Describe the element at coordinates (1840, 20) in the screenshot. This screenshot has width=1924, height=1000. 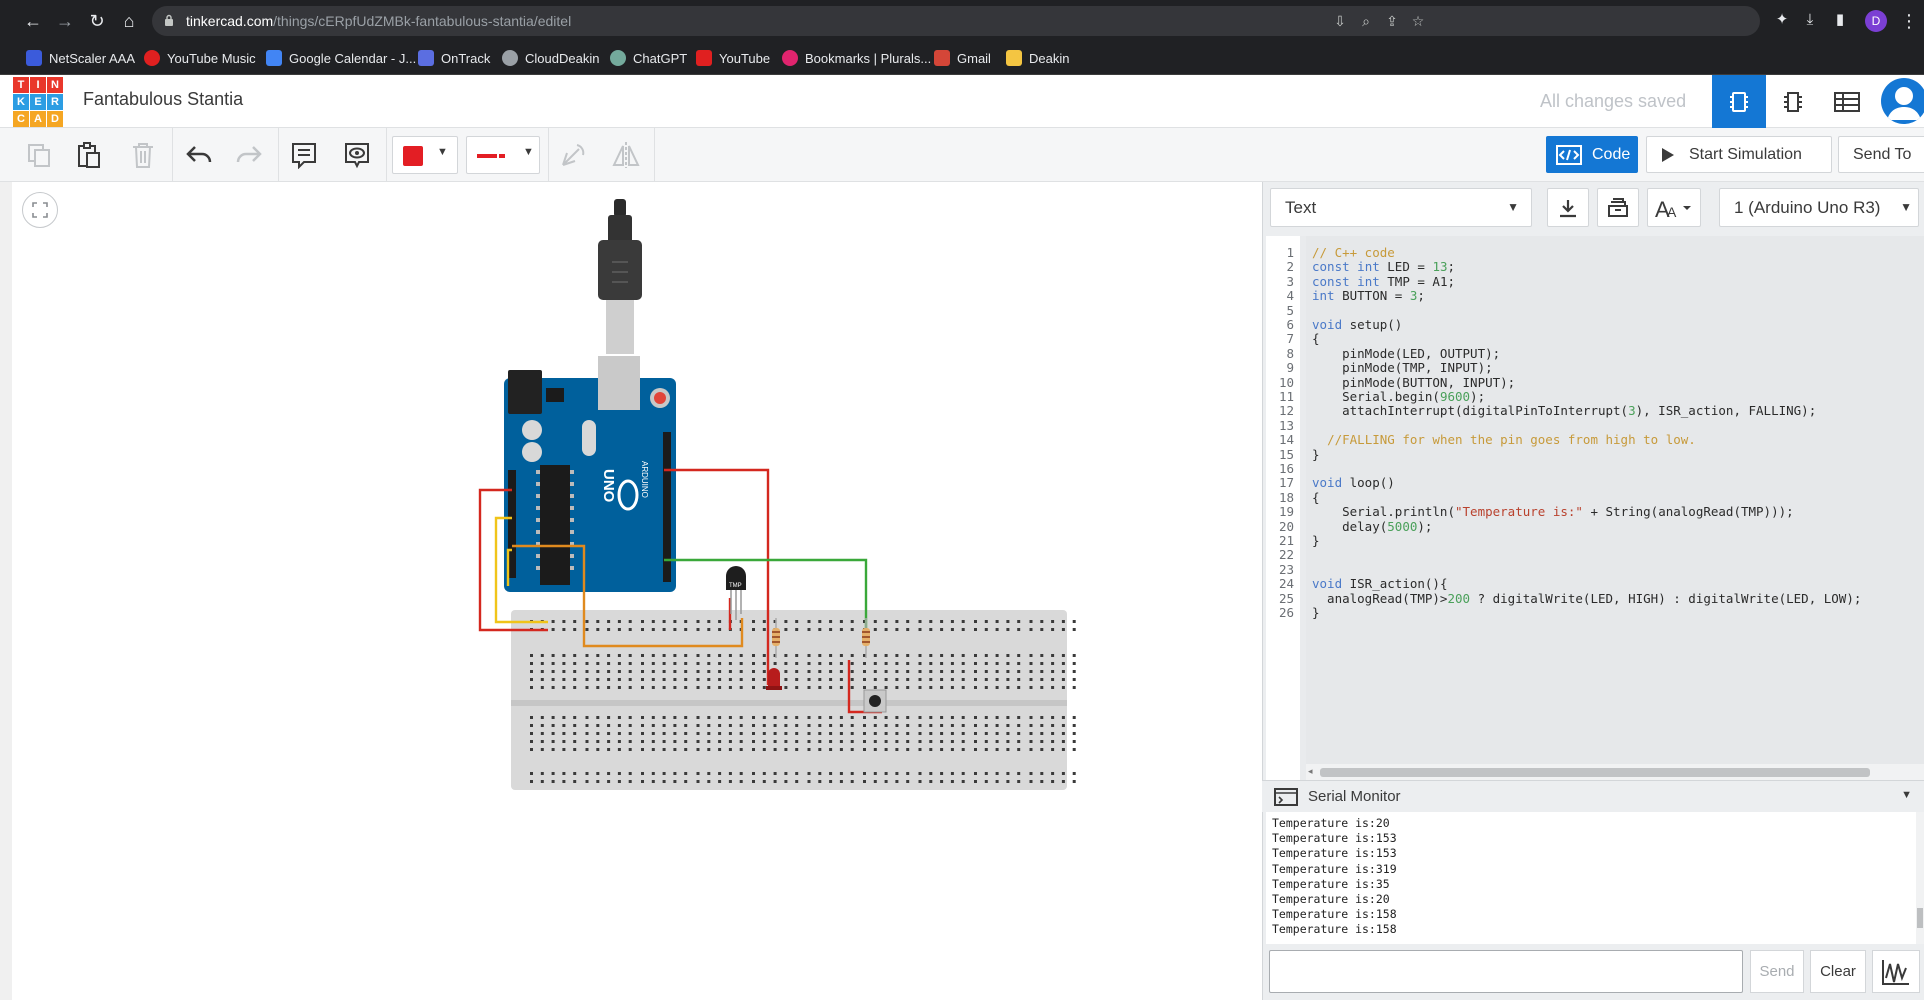
I see `side-panel-icon: ▮` at that location.